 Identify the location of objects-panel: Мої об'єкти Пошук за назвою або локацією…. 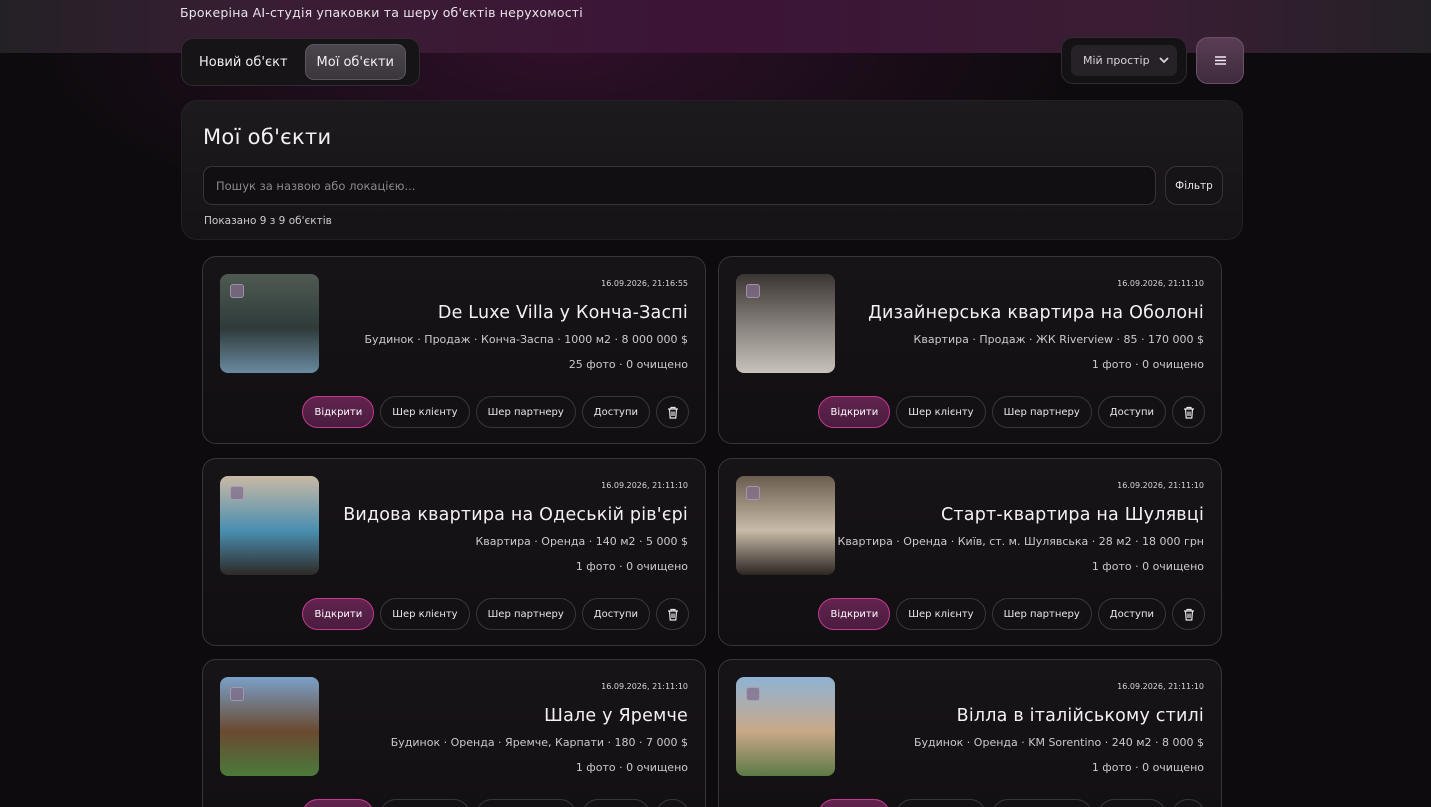
(712, 170).